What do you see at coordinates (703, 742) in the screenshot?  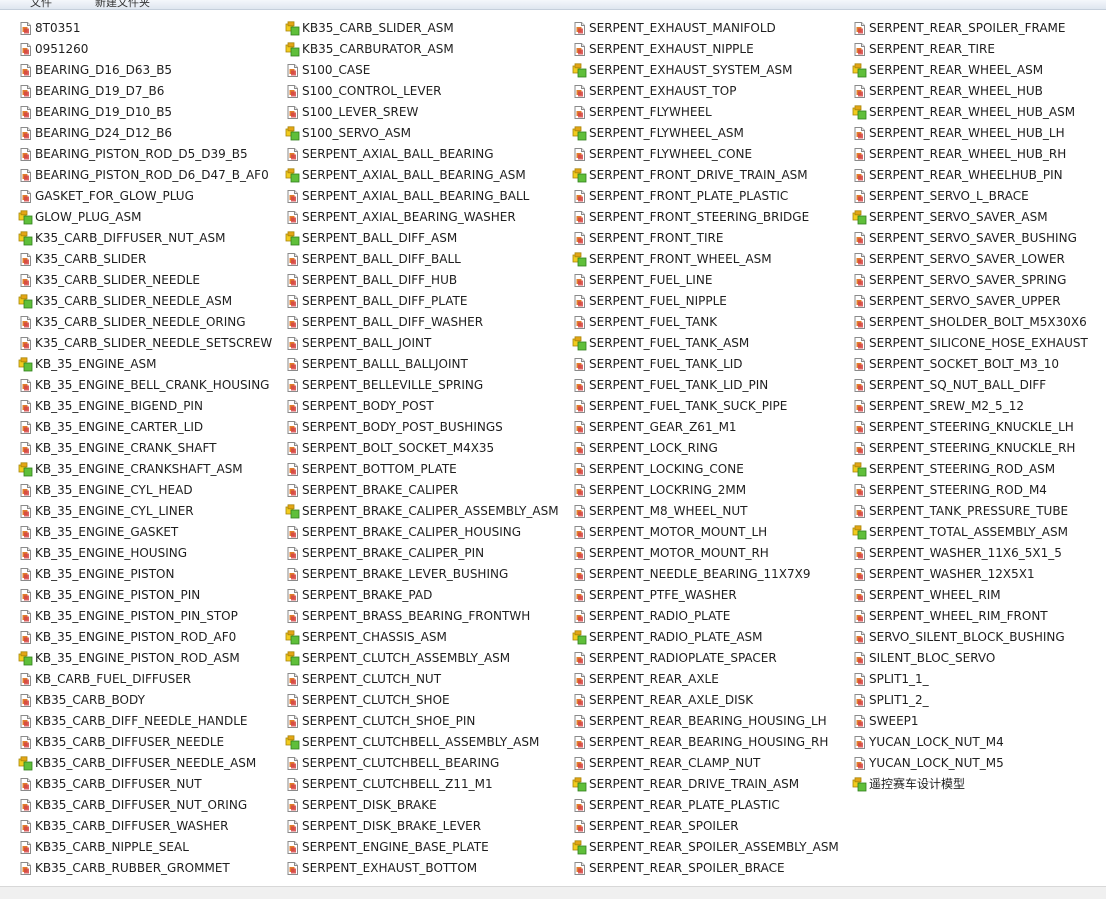 I see `file-item: SERPENT_REAR_BEARING_HOUSING_RH` at bounding box center [703, 742].